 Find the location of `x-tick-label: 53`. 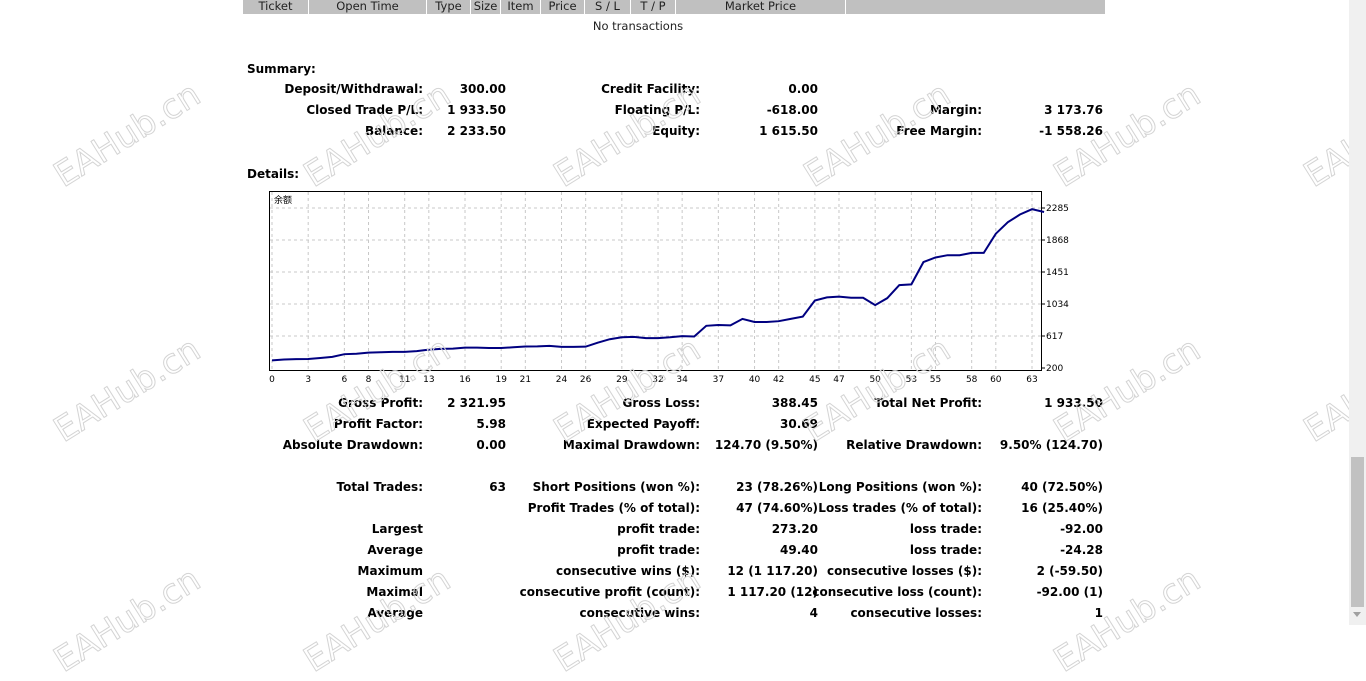

x-tick-label: 53 is located at coordinates (911, 380).